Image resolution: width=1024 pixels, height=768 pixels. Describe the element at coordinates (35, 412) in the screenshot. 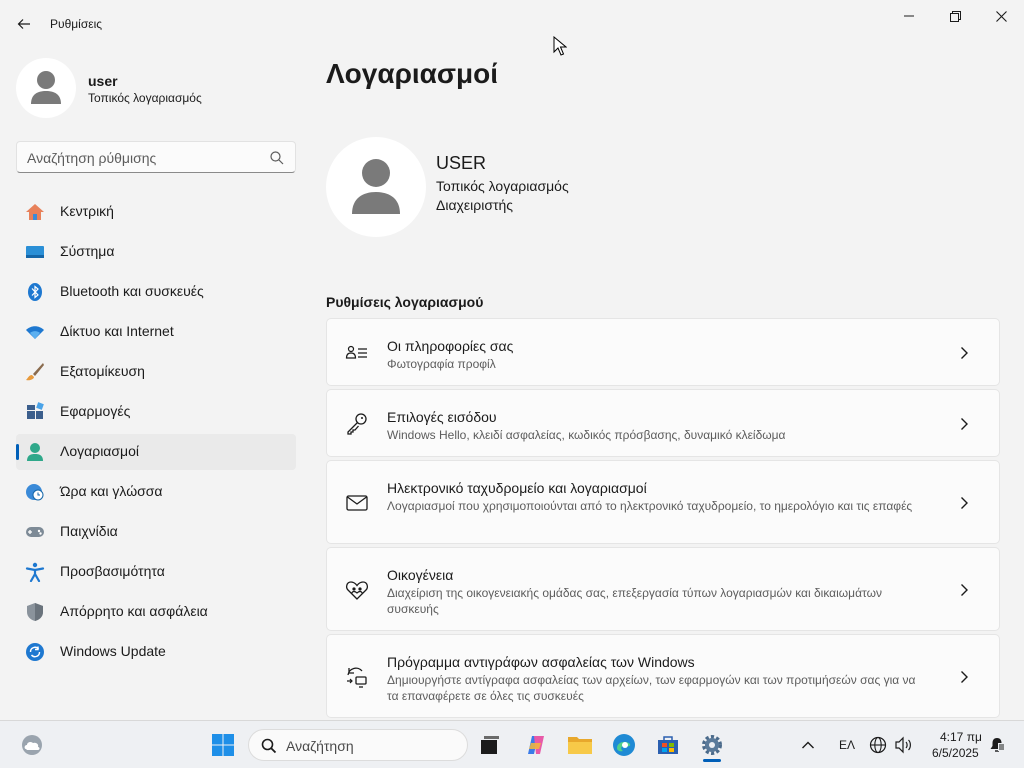

I see `apps-icon` at that location.